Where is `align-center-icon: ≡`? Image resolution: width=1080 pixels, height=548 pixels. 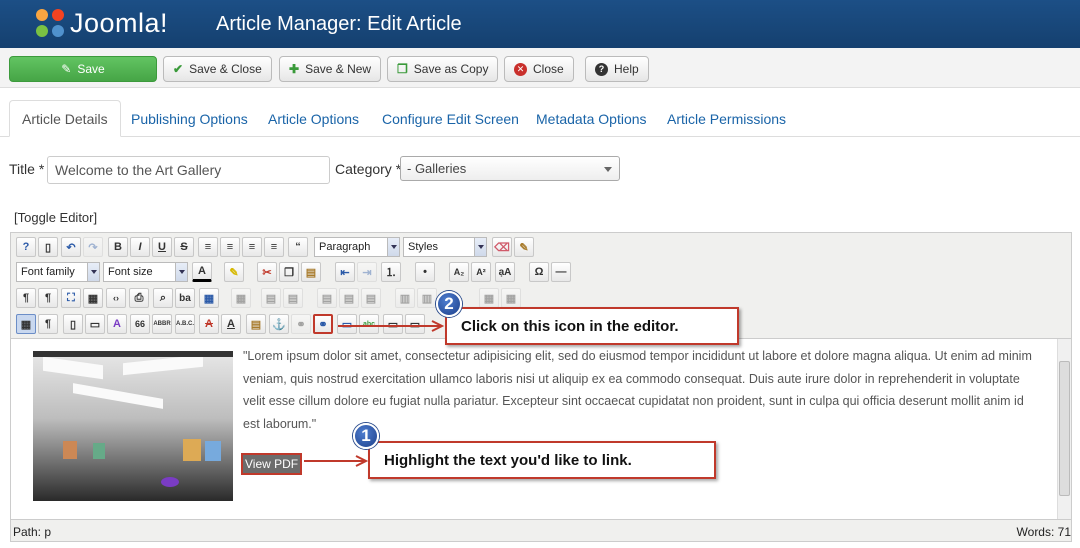 align-center-icon: ≡ is located at coordinates (230, 247).